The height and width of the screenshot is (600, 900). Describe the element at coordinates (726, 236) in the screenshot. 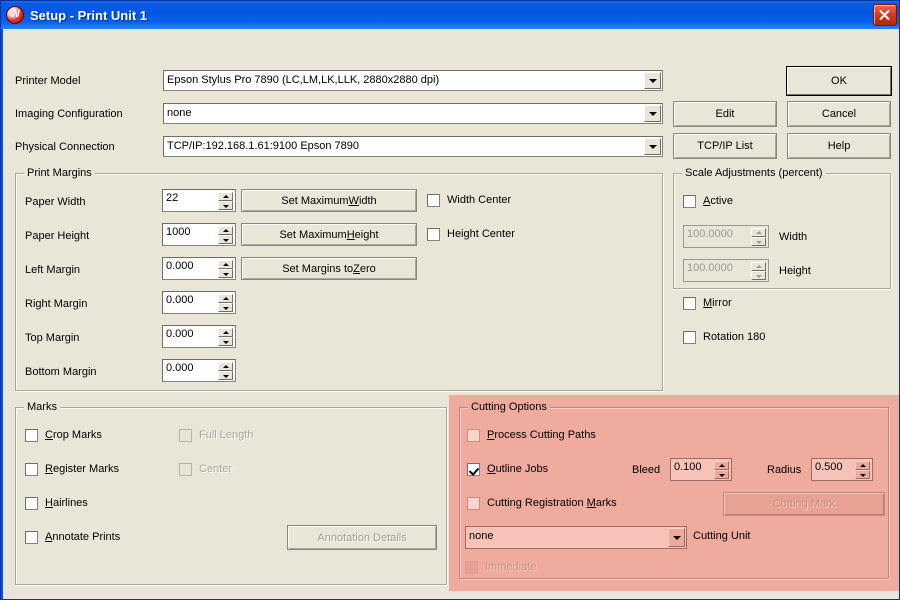

I see `scale-width-stepper: 100.0000` at that location.